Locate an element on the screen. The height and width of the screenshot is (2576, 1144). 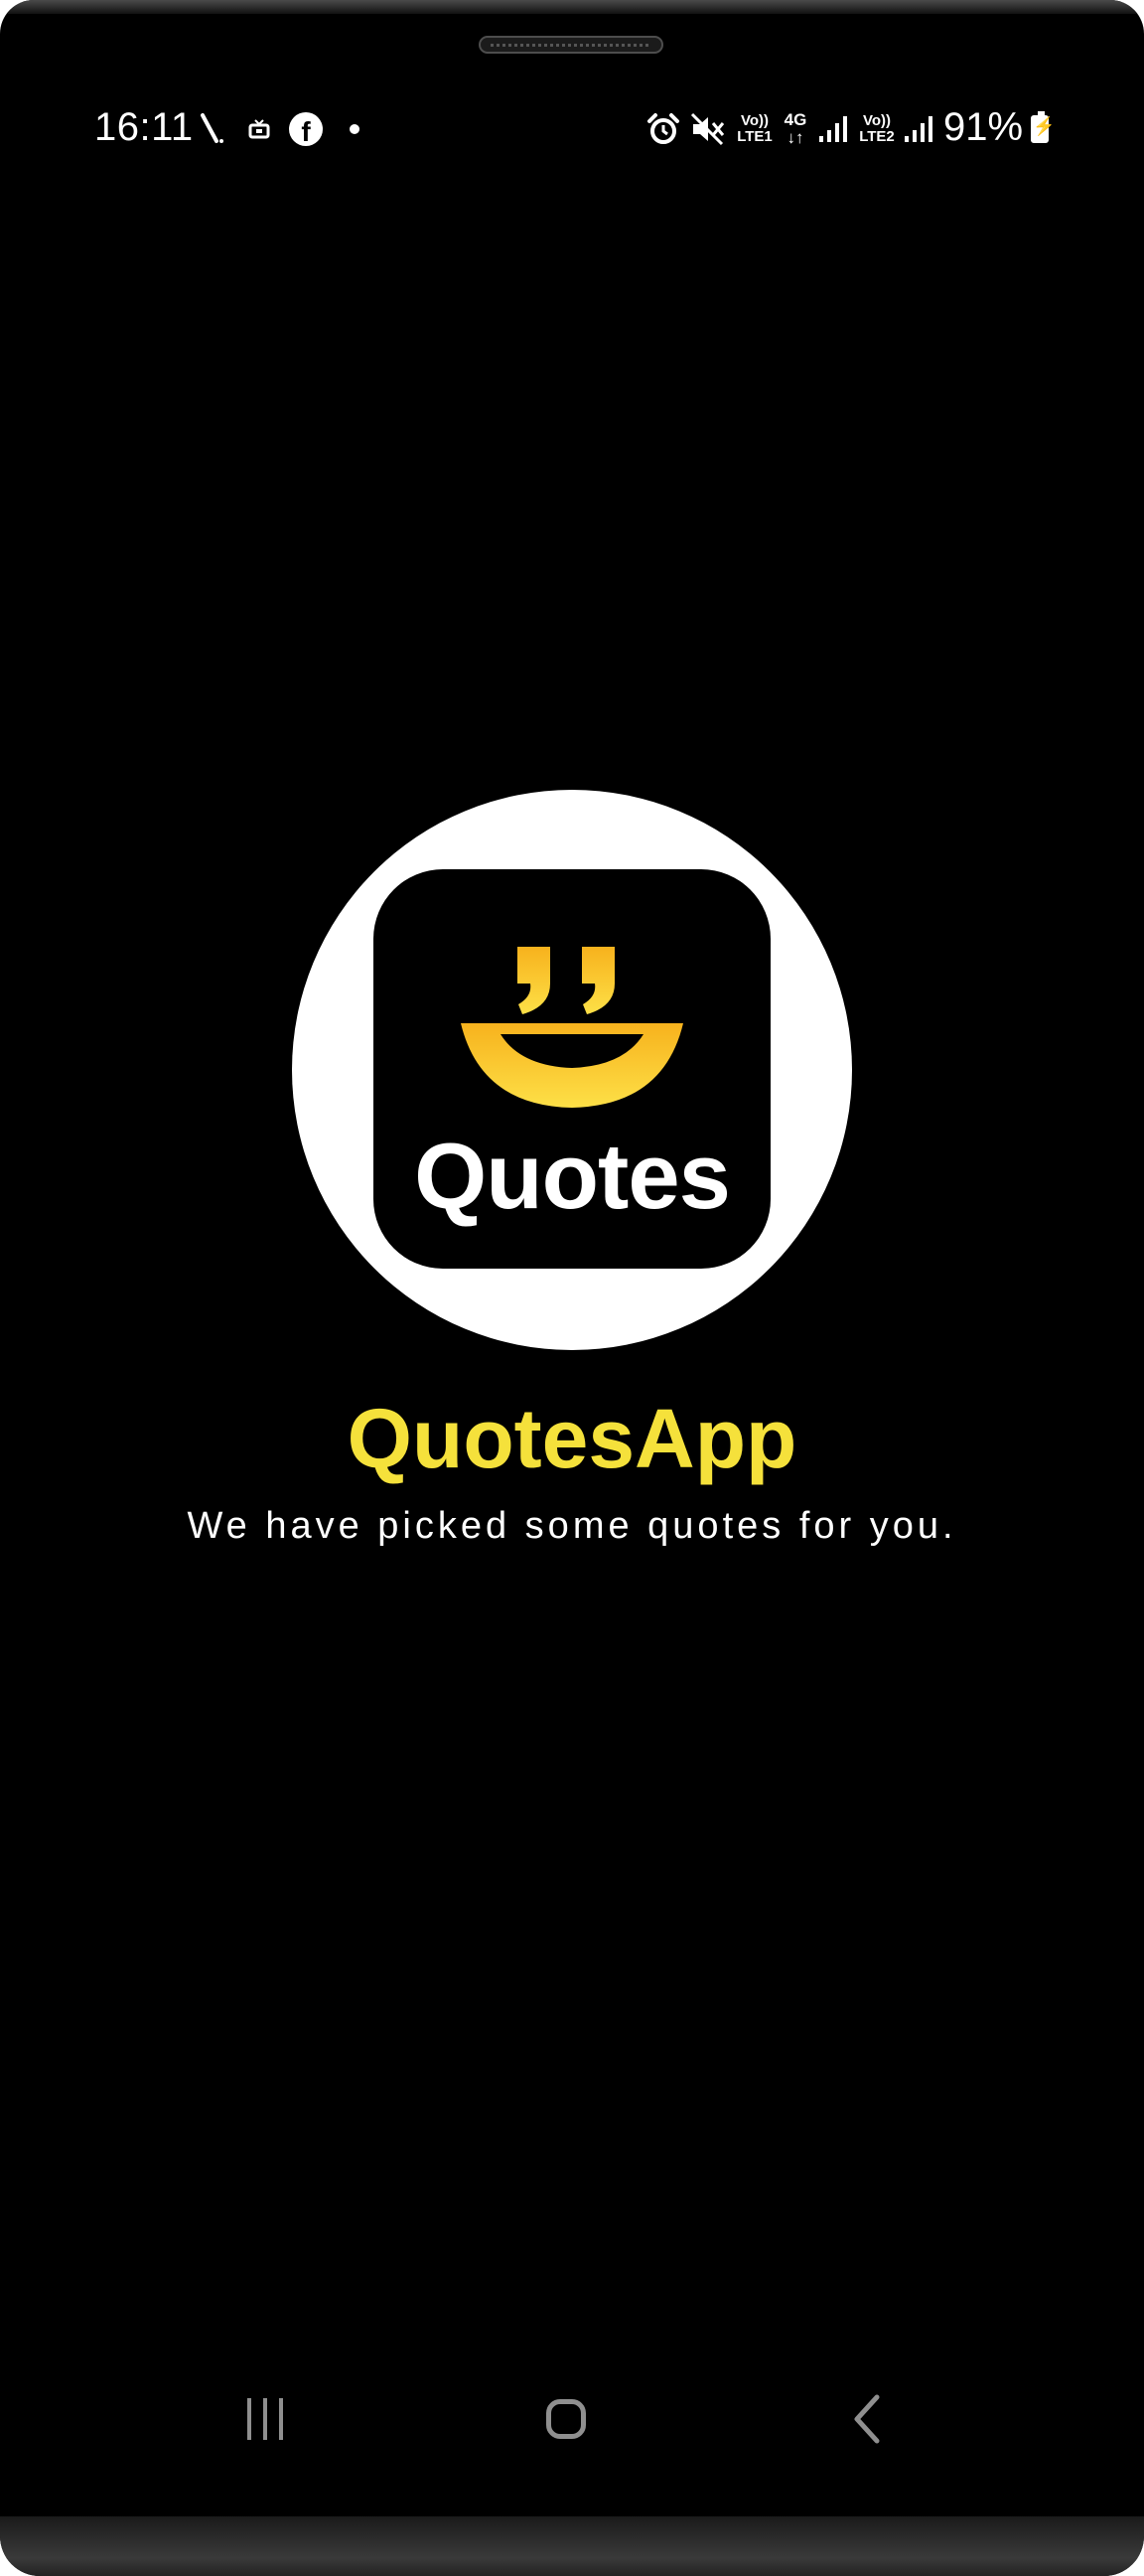
volte-sim2-icon: Vo)) LTE2 is located at coordinates (877, 129).